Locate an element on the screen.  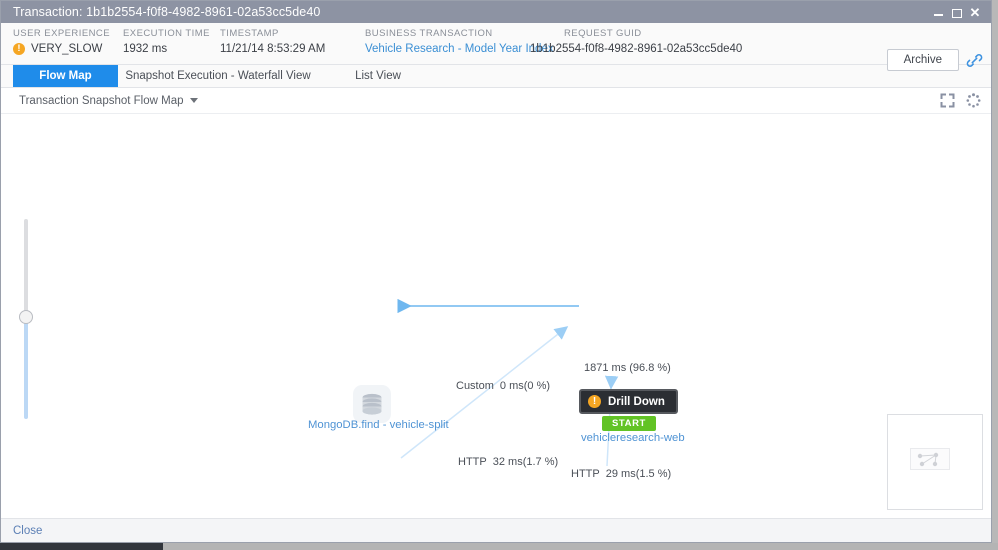
minimap is located at coordinates (935, 462).